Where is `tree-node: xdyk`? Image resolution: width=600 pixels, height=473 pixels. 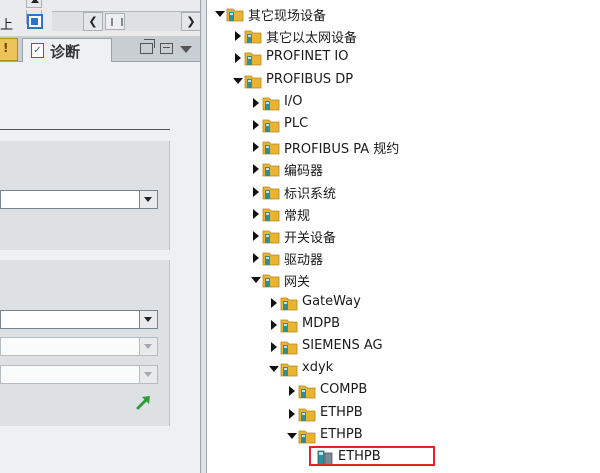 tree-node: xdyk is located at coordinates (409, 369).